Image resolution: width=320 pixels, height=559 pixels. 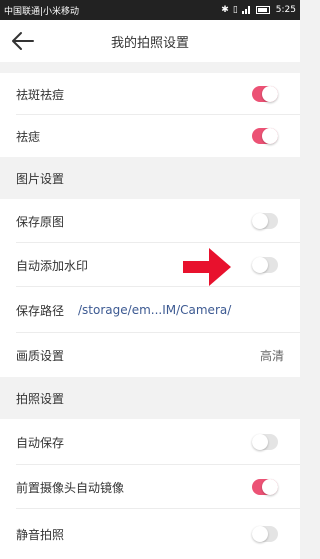 I want to click on header-bar: 我的拍照设置, so click(x=150, y=41).